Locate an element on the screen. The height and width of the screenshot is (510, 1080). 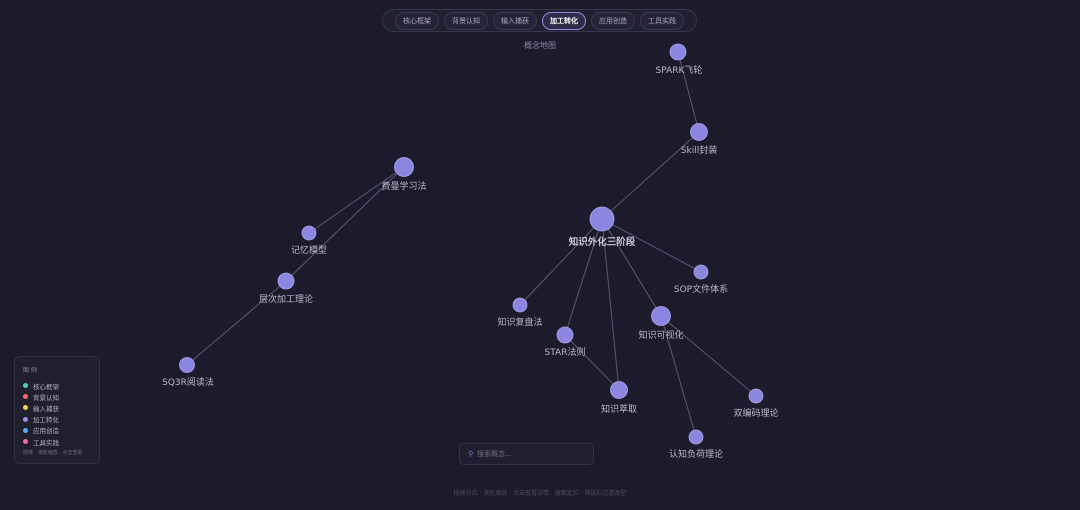
node-label: 记忆模型 is located at coordinates (309, 250).